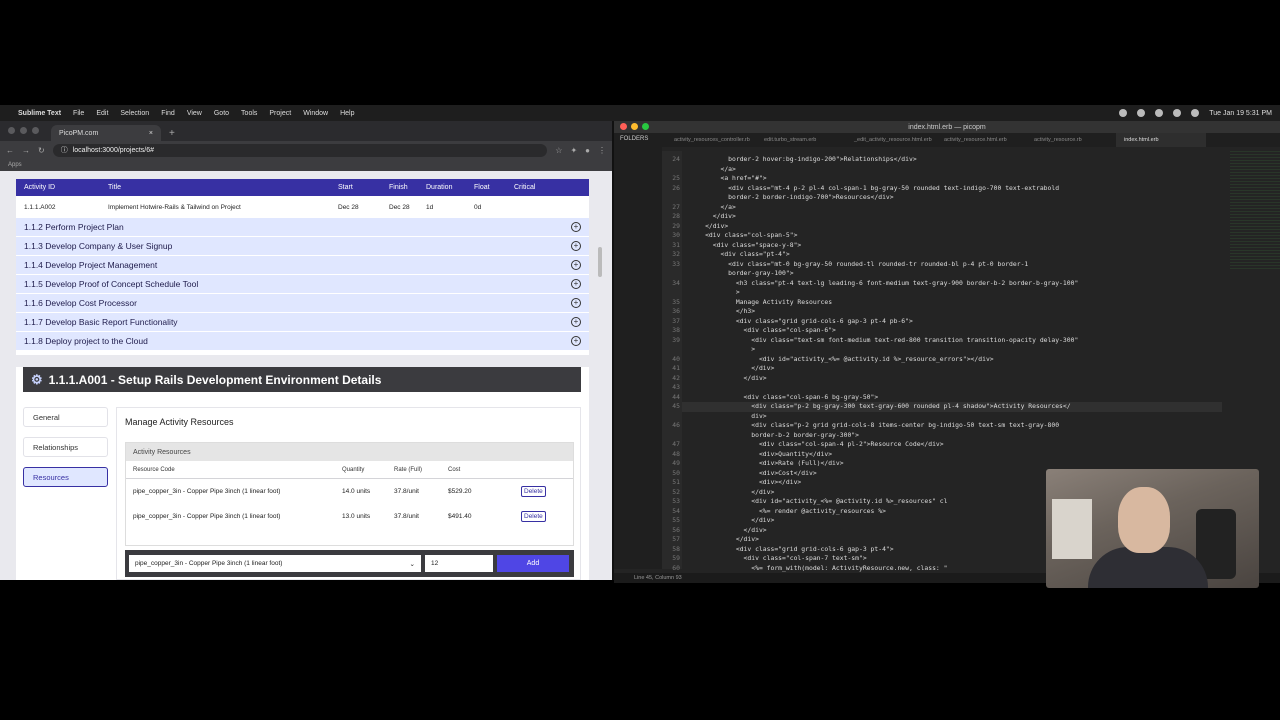 The image size is (1280, 720). Describe the element at coordinates (1240, 113) in the screenshot. I see `clock: Tue Jan 19 5:31 PM` at that location.